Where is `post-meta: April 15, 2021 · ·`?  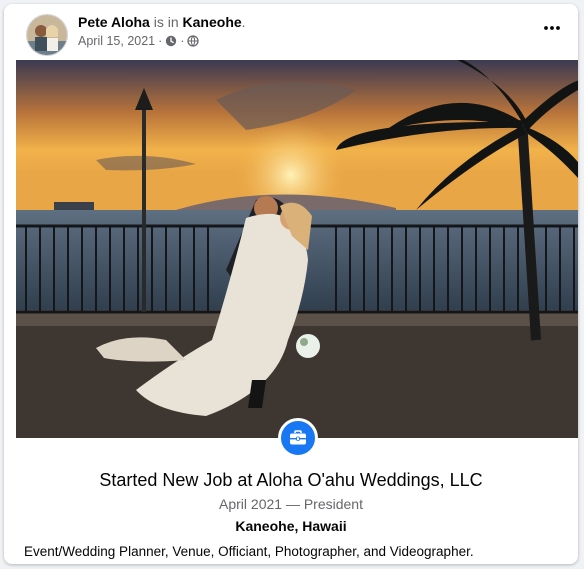
post-meta: April 15, 2021 · · is located at coordinates (139, 41).